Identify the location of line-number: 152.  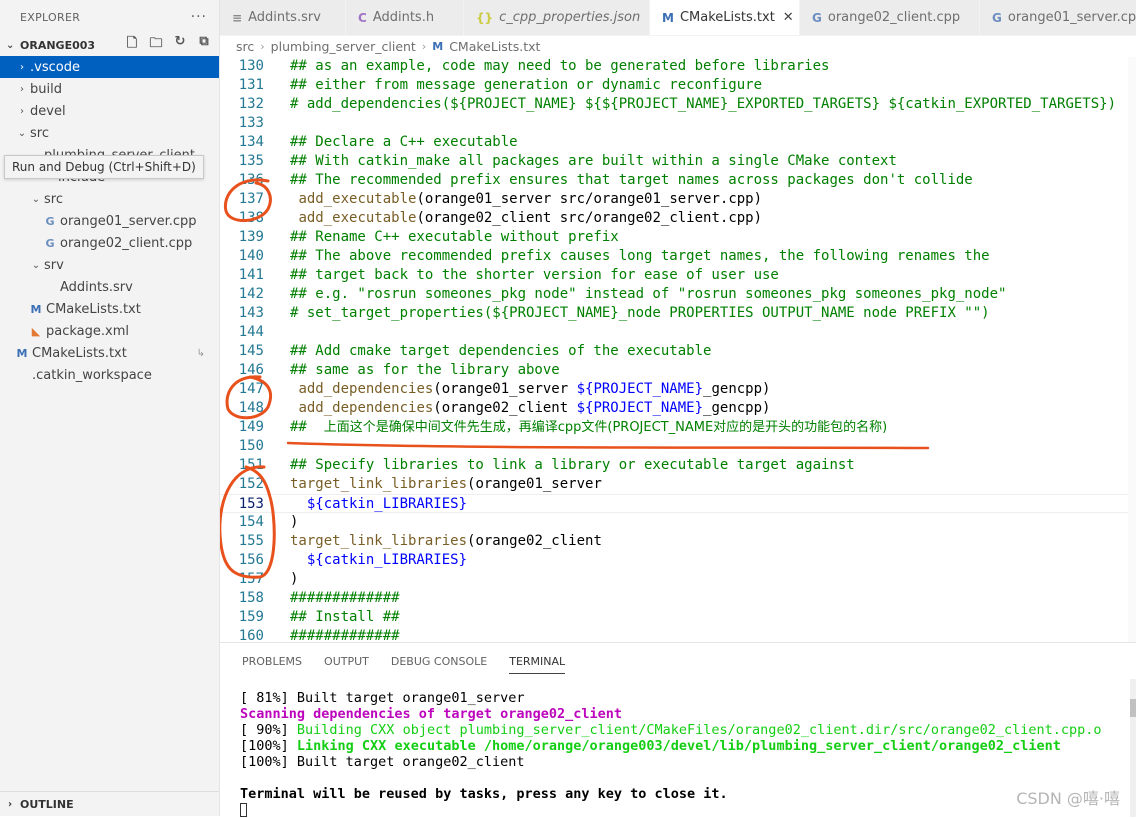
(251, 484).